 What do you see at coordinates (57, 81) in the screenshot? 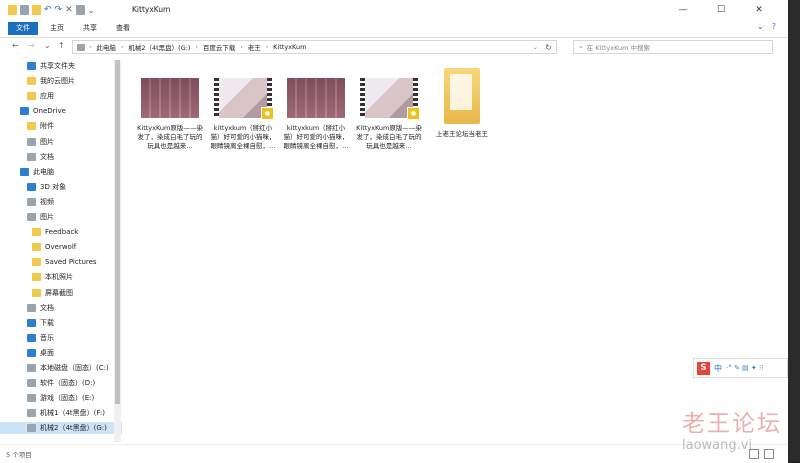
I see `sidebar-item-label: 我的云图片` at bounding box center [57, 81].